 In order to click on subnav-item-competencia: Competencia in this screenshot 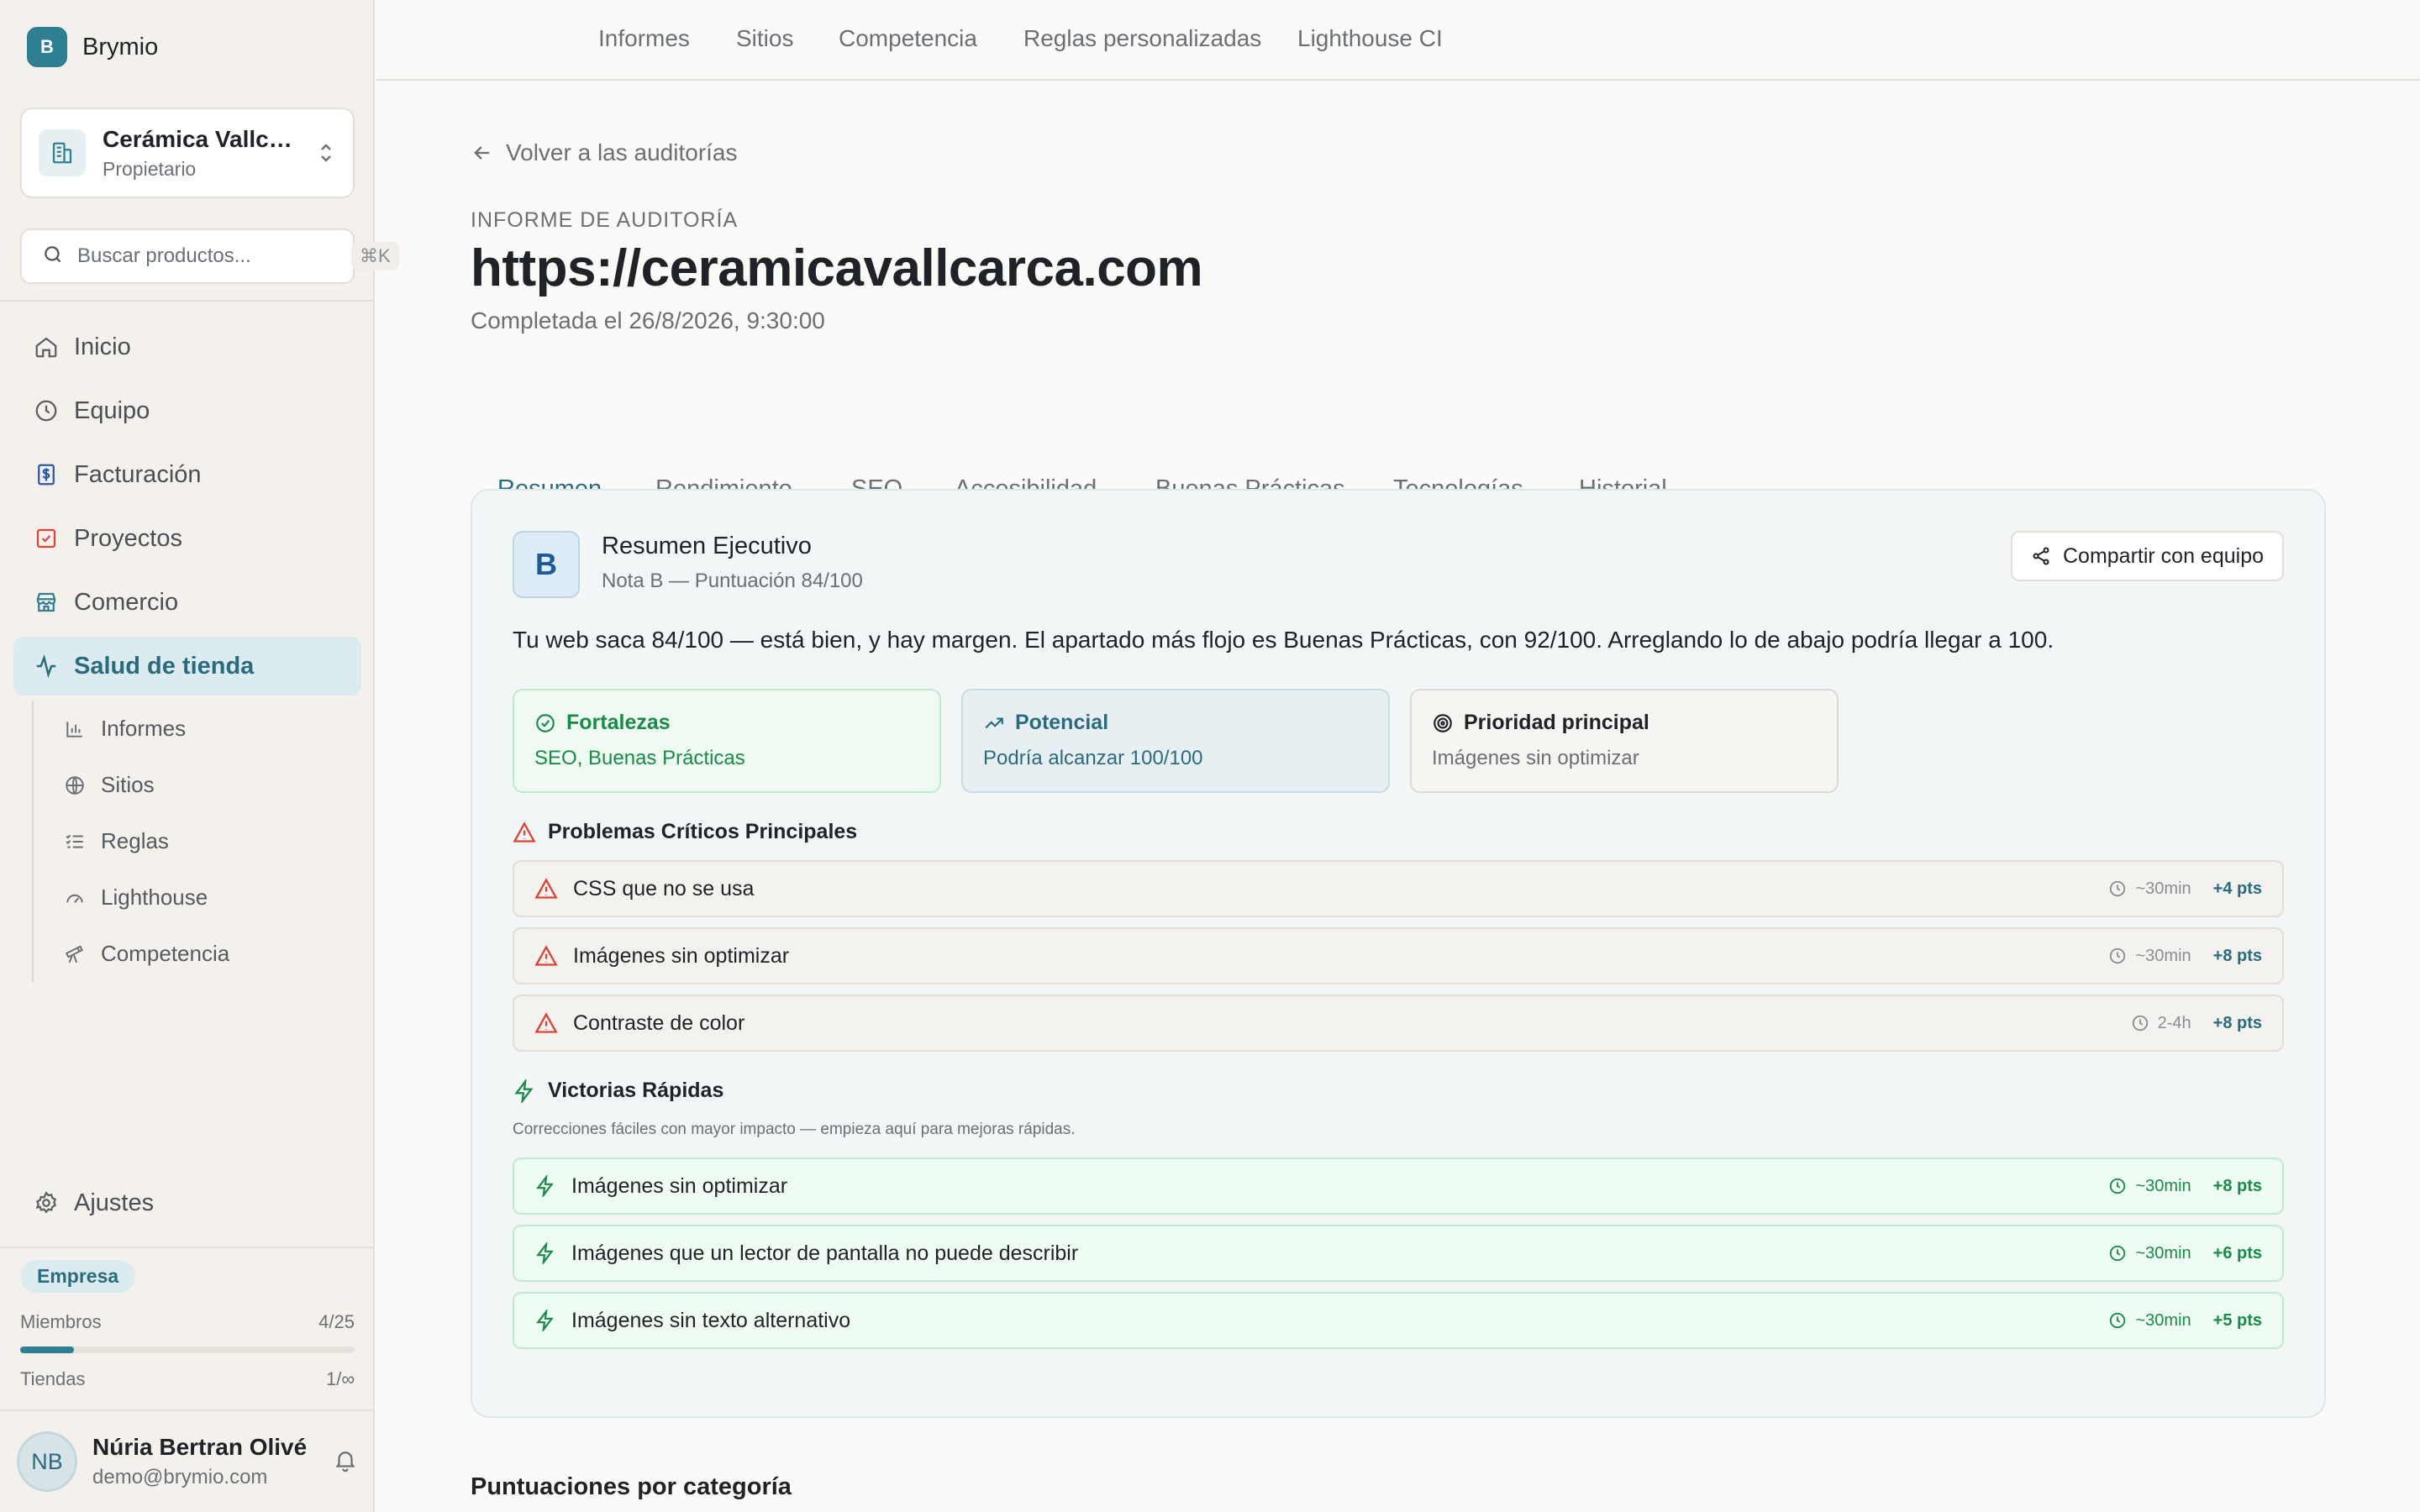, I will do `click(192, 954)`.